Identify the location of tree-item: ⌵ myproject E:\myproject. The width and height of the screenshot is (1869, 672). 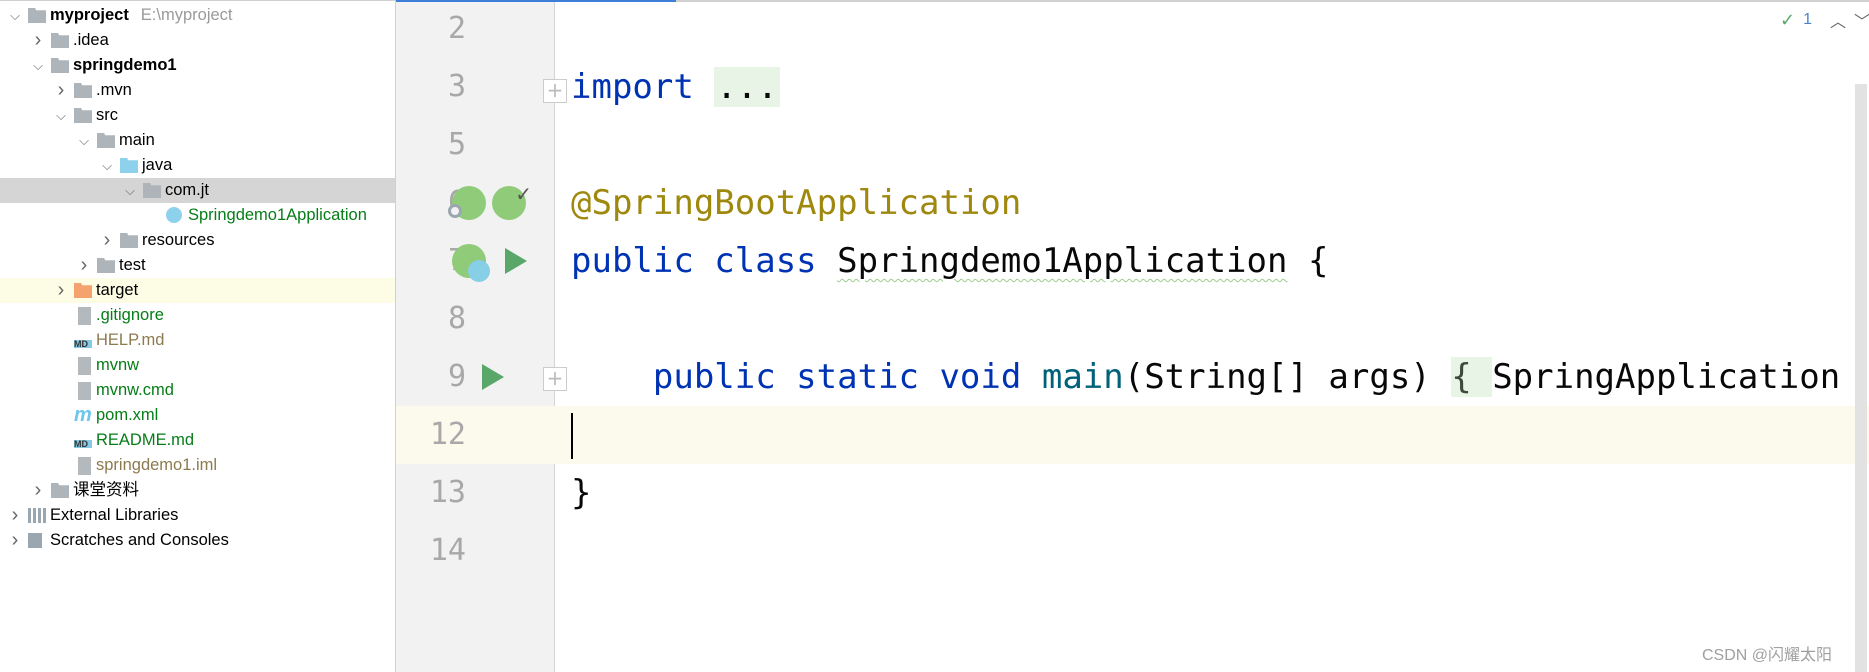
(197, 15).